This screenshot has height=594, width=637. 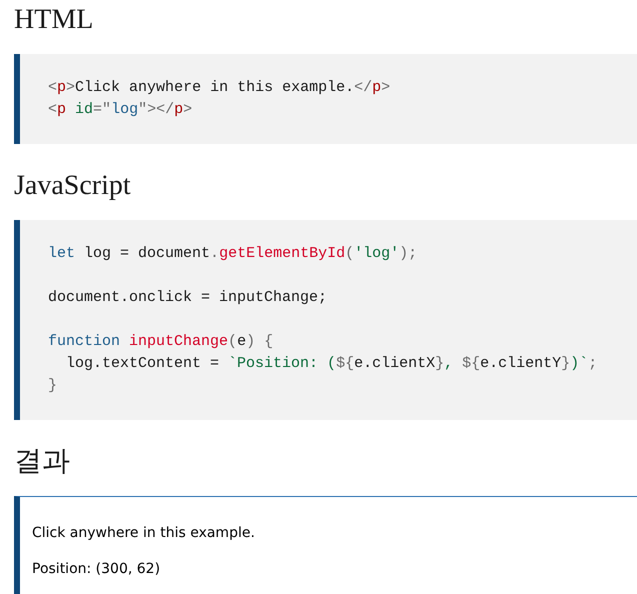 I want to click on code-line: }, so click(x=53, y=386).